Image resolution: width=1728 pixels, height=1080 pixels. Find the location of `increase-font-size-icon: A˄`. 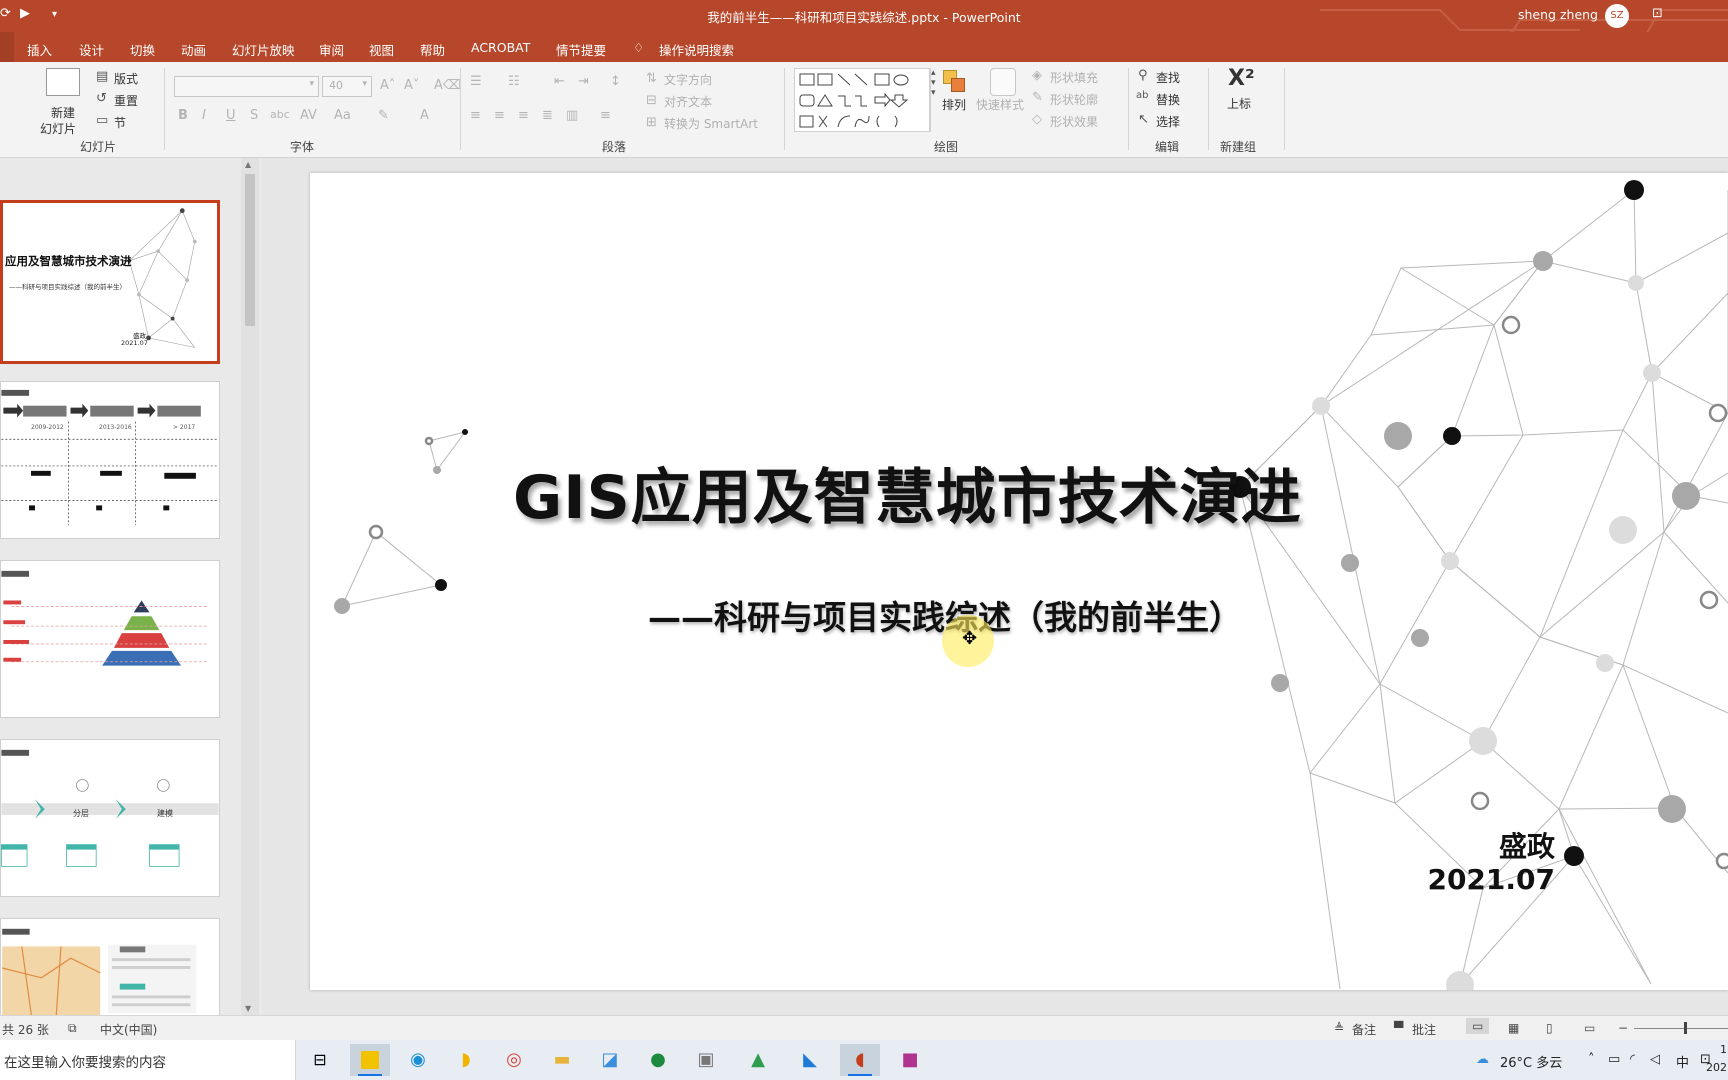

increase-font-size-icon: A˄ is located at coordinates (387, 85).